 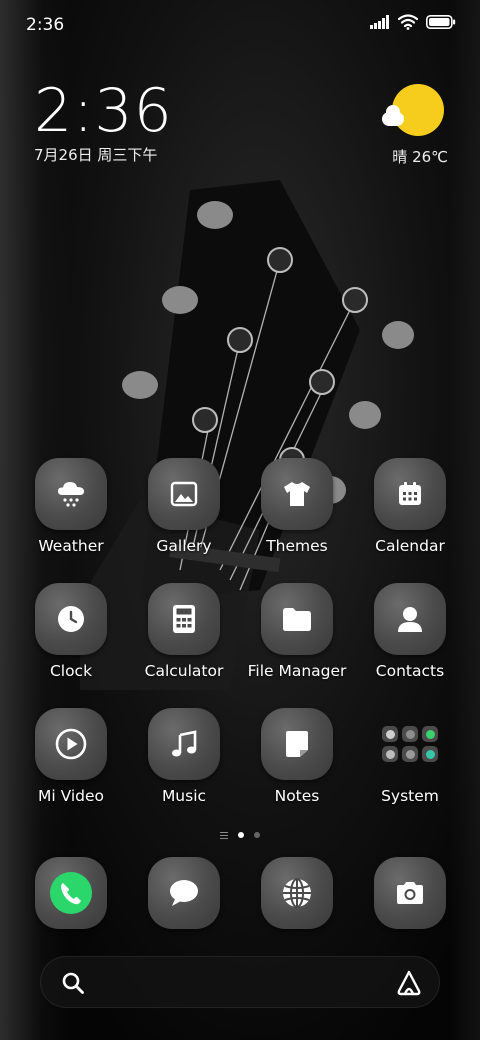 I want to click on app-label: File Manager, so click(x=297, y=671).